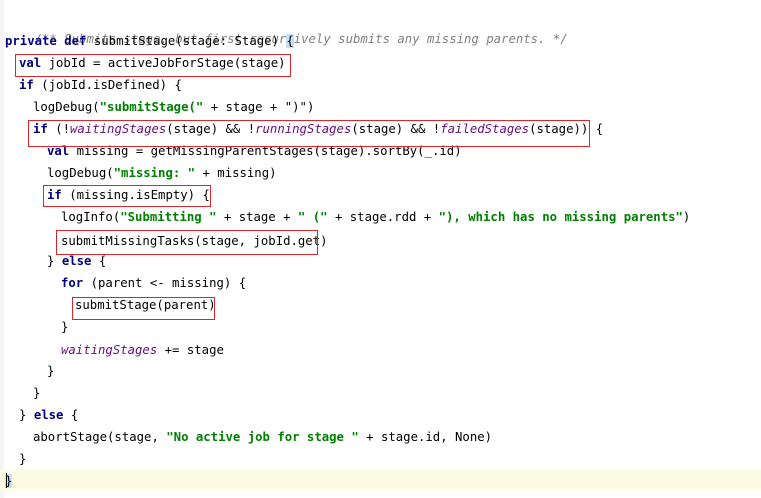  What do you see at coordinates (168, 283) in the screenshot?
I see `for-generator: (parent <- missing) {` at bounding box center [168, 283].